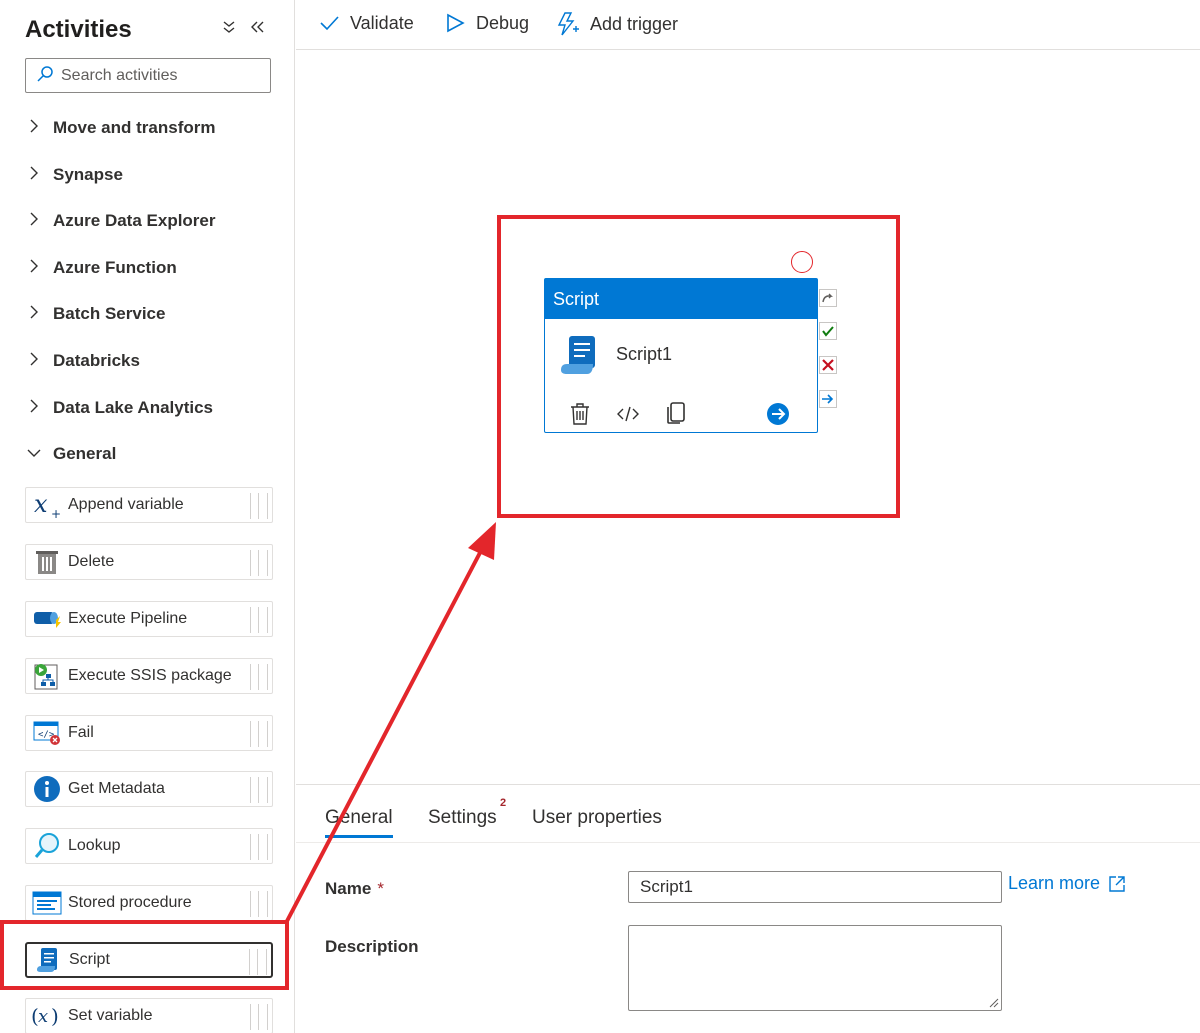  I want to click on annotation-arrow, so click(390, 723).